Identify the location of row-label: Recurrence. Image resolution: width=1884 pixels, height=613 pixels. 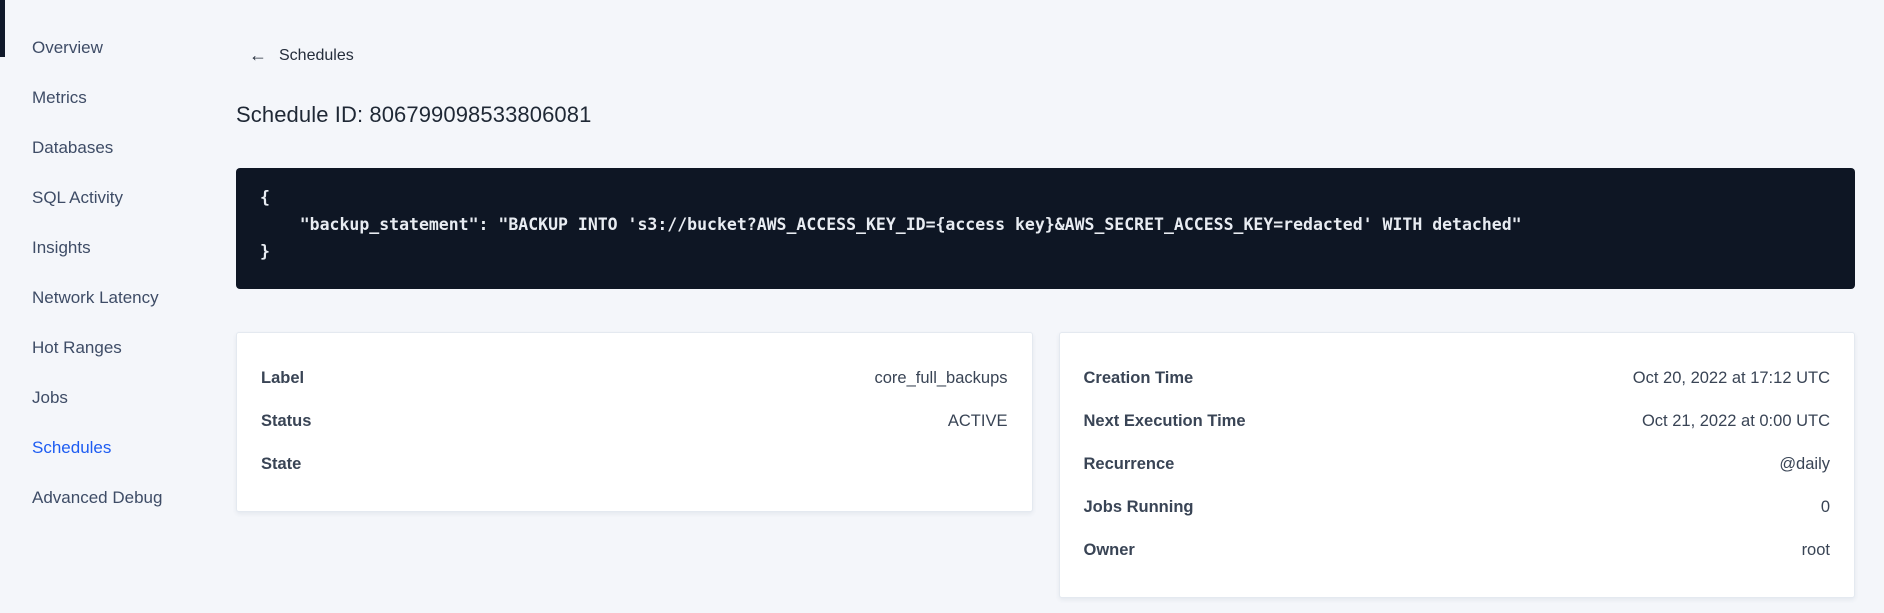
(1129, 464).